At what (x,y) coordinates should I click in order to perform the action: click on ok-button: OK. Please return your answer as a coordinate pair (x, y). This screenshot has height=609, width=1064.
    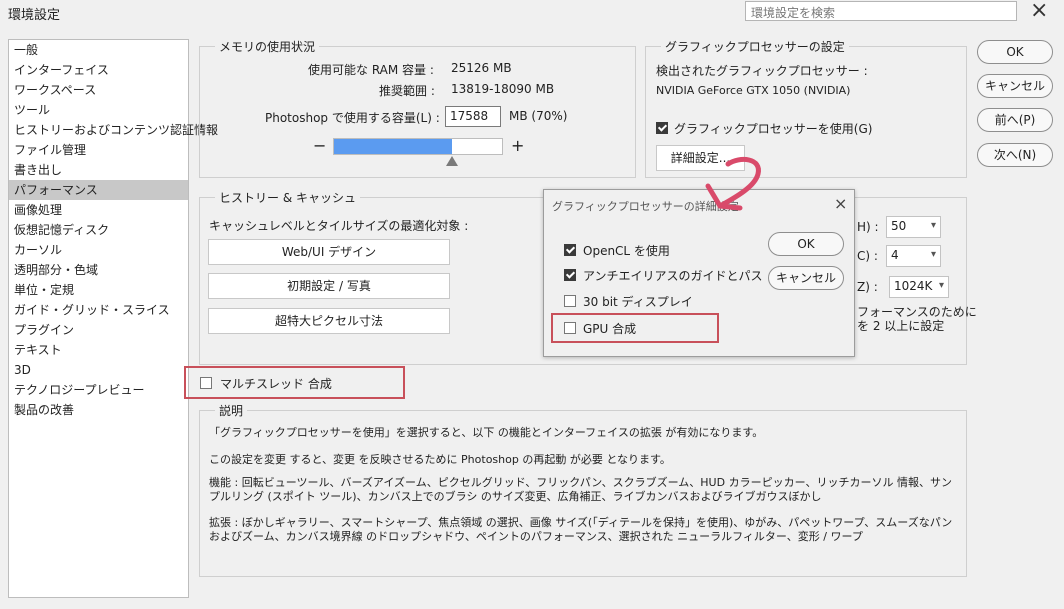
    Looking at the image, I should click on (1015, 52).